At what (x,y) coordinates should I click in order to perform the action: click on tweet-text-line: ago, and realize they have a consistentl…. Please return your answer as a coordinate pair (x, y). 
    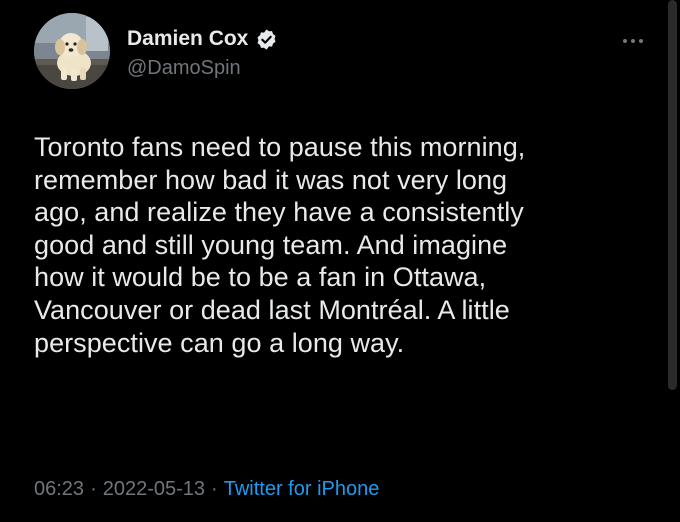
    Looking at the image, I should click on (279, 212).